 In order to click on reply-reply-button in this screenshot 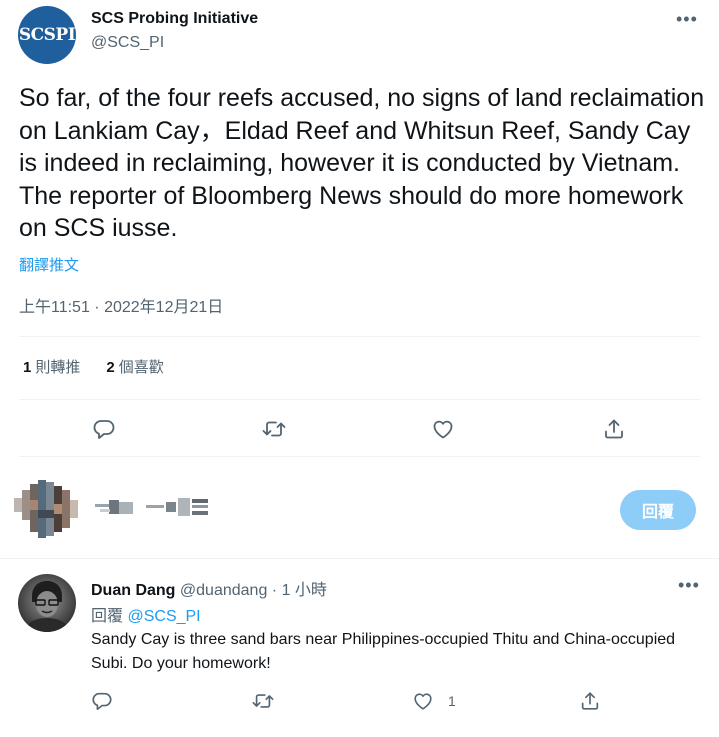, I will do `click(102, 701)`.